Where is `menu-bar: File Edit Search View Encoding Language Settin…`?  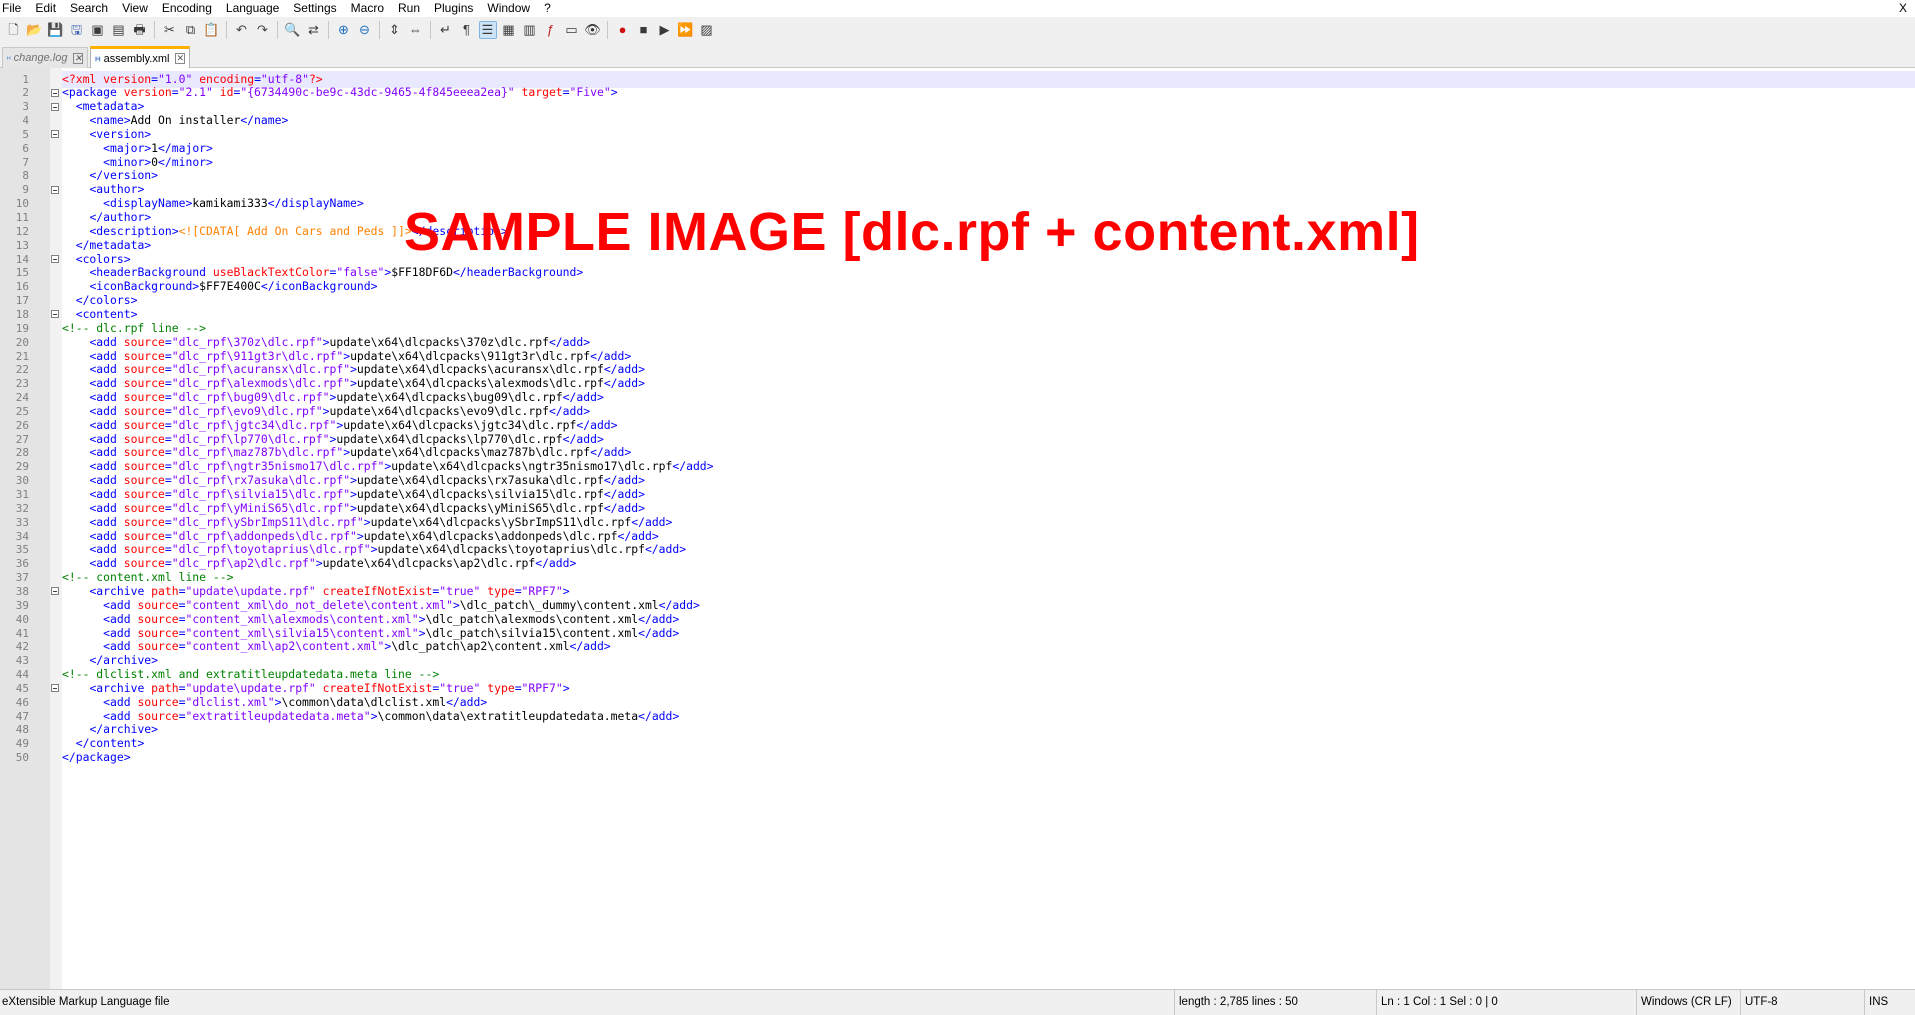 menu-bar: File Edit Search View Encoding Language Settin… is located at coordinates (957, 8).